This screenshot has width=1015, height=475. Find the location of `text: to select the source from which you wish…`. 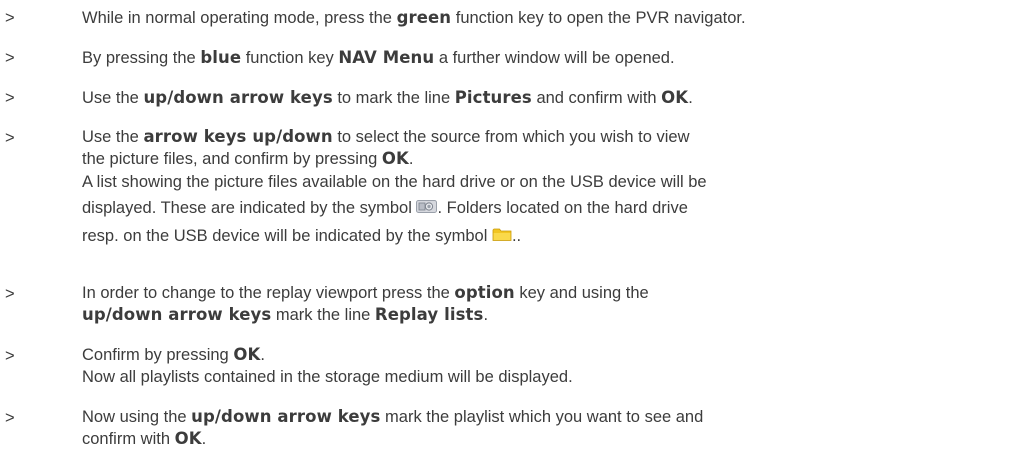

text: to select the source from which you wish… is located at coordinates (511, 137).